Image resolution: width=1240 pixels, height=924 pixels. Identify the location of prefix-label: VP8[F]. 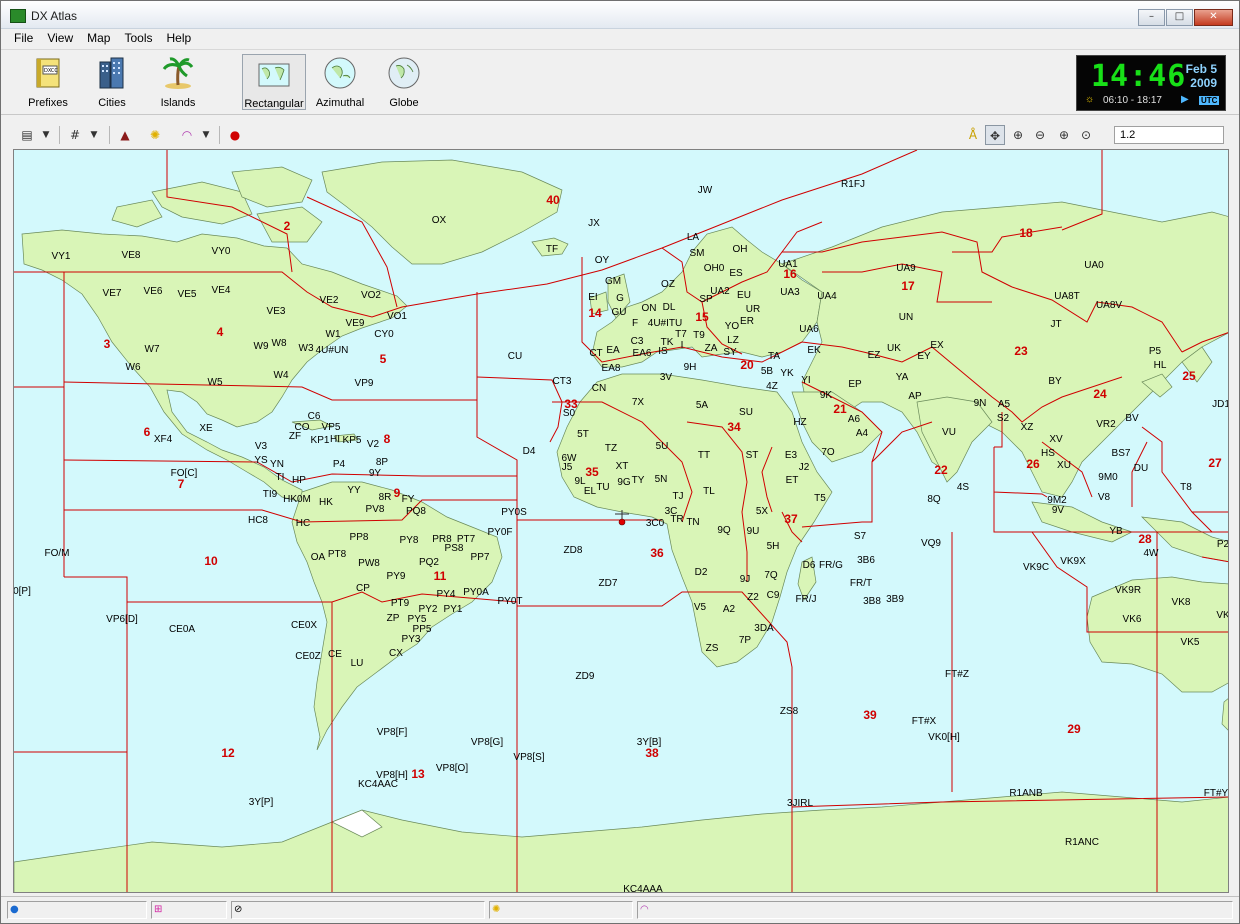
(392, 732).